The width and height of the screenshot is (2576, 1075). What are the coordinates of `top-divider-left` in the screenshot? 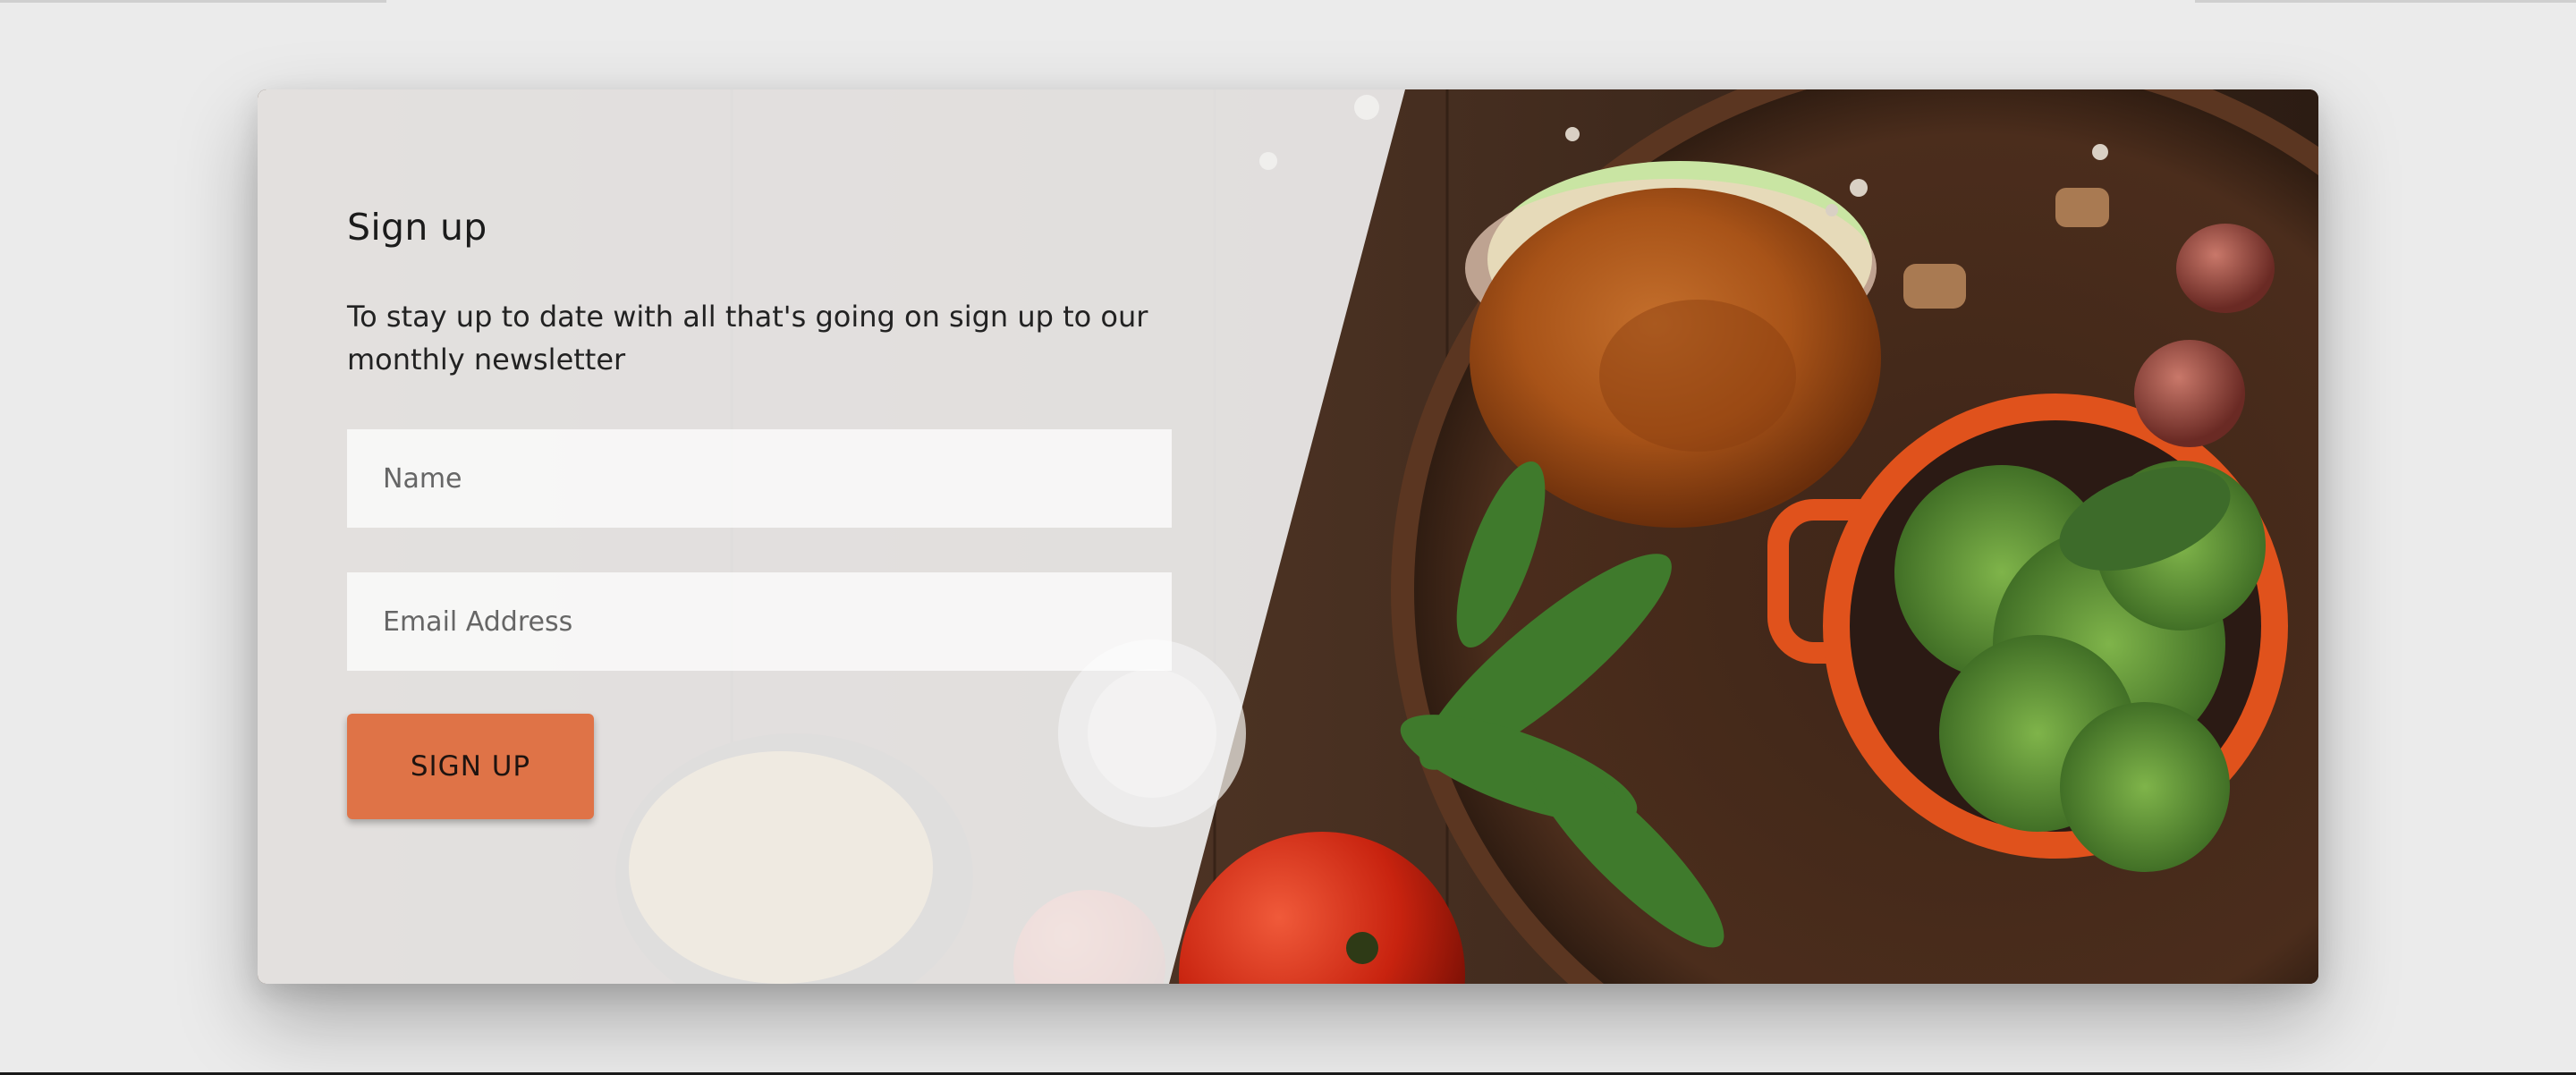 It's located at (193, 1).